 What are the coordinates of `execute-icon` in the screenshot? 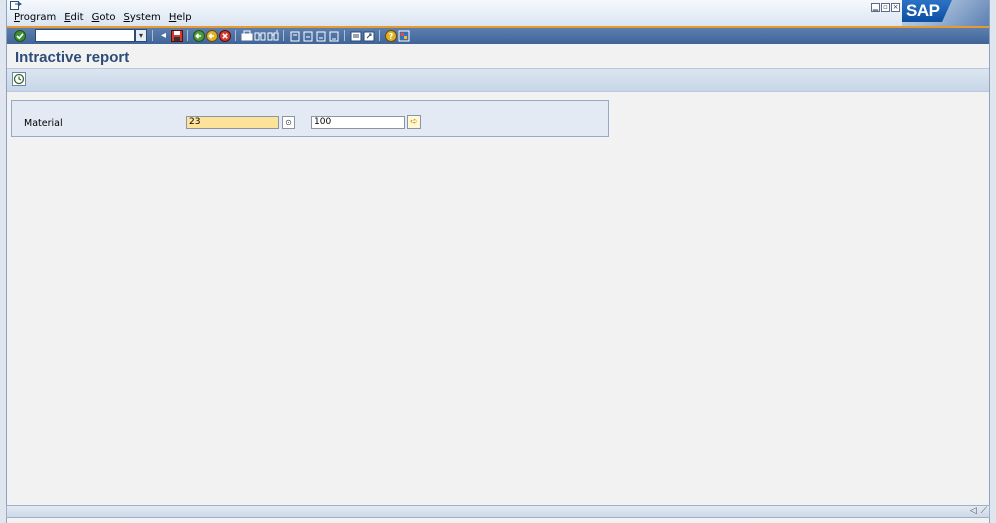 It's located at (19, 79).